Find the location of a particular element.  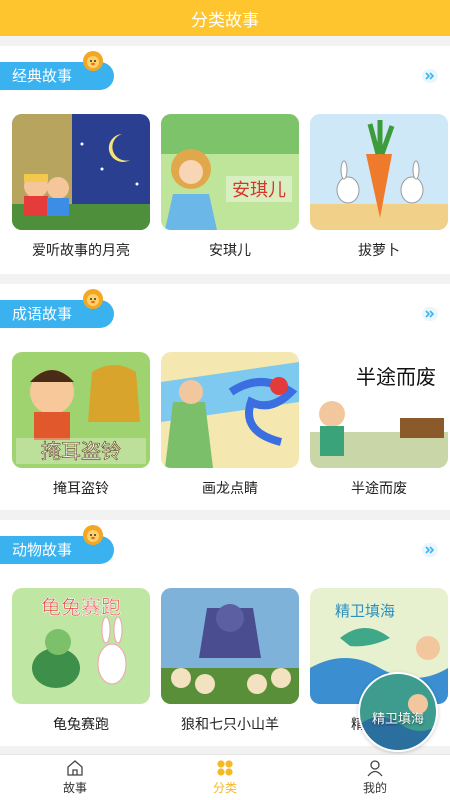

story-card: 半途而废 半途而废 is located at coordinates (379, 425).